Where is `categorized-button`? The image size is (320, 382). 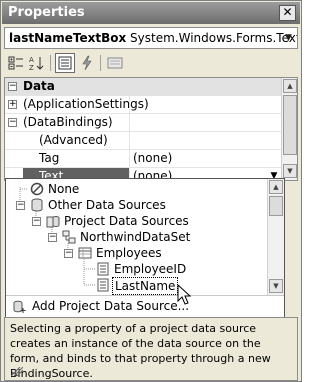 categorized-button is located at coordinates (16, 63).